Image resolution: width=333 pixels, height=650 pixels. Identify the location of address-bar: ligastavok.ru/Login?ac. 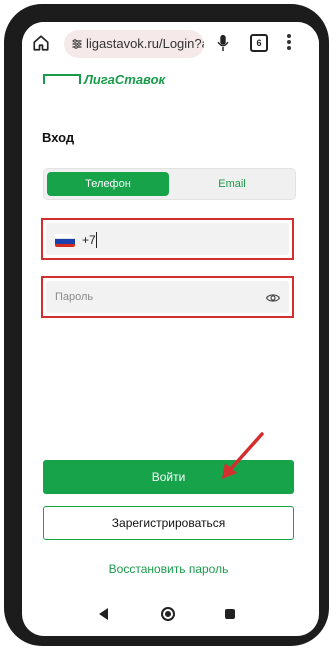
(134, 44).